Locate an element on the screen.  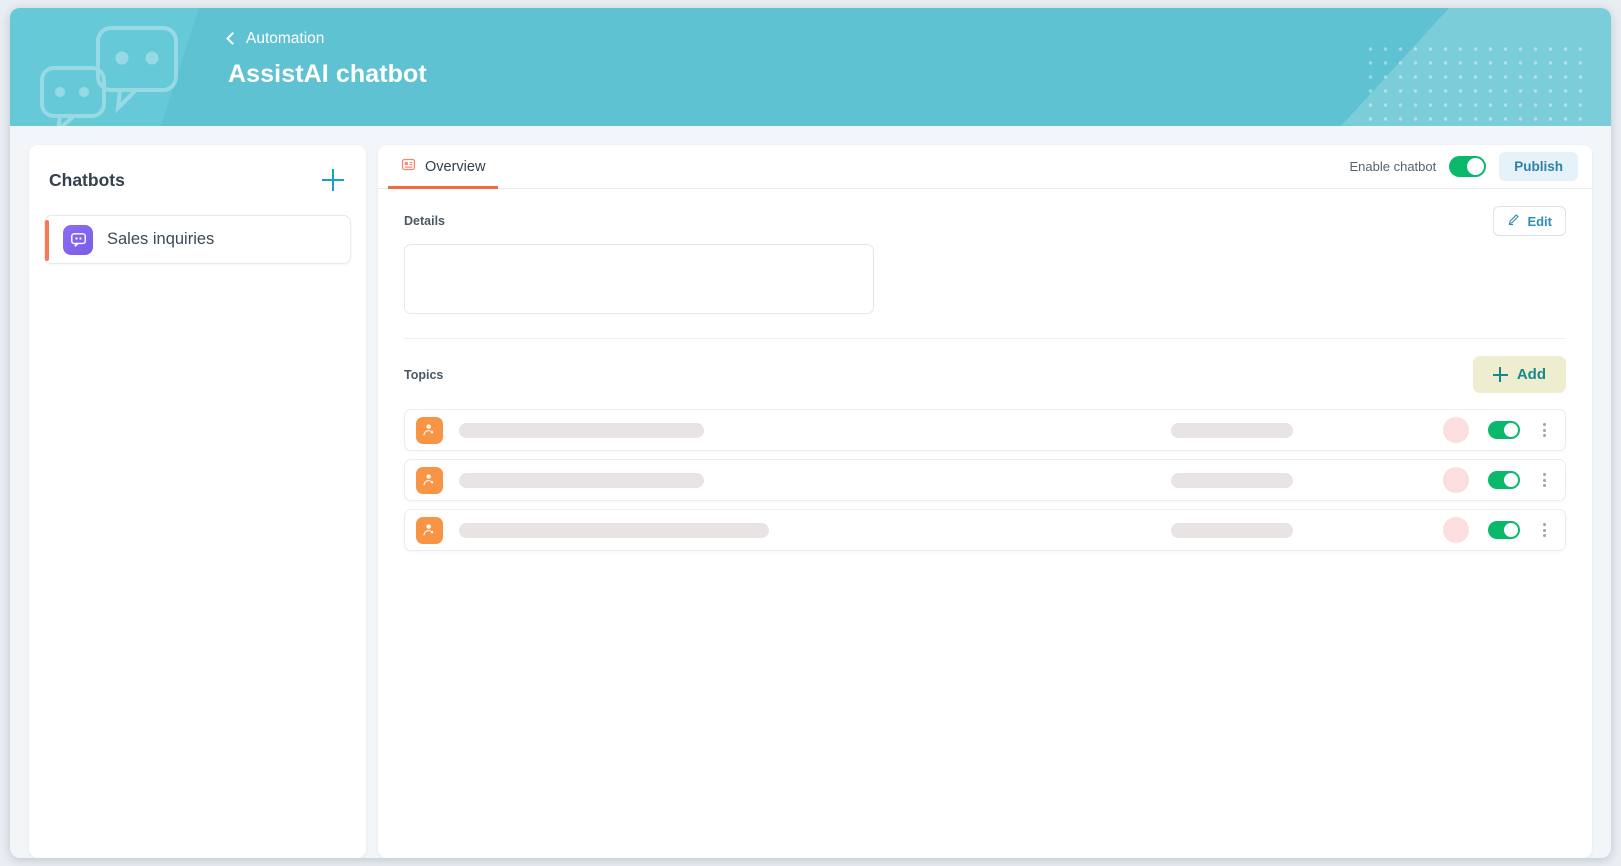
edit-details-button: Edit is located at coordinates (1529, 221).